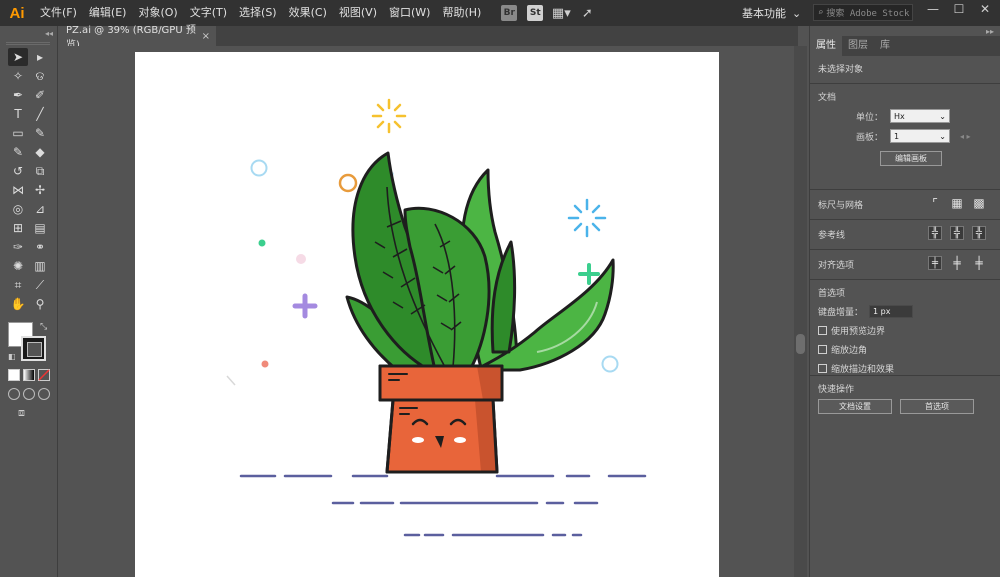 The width and height of the screenshot is (1000, 577). Describe the element at coordinates (535, 13) in the screenshot. I see `stock-icon: St` at that location.